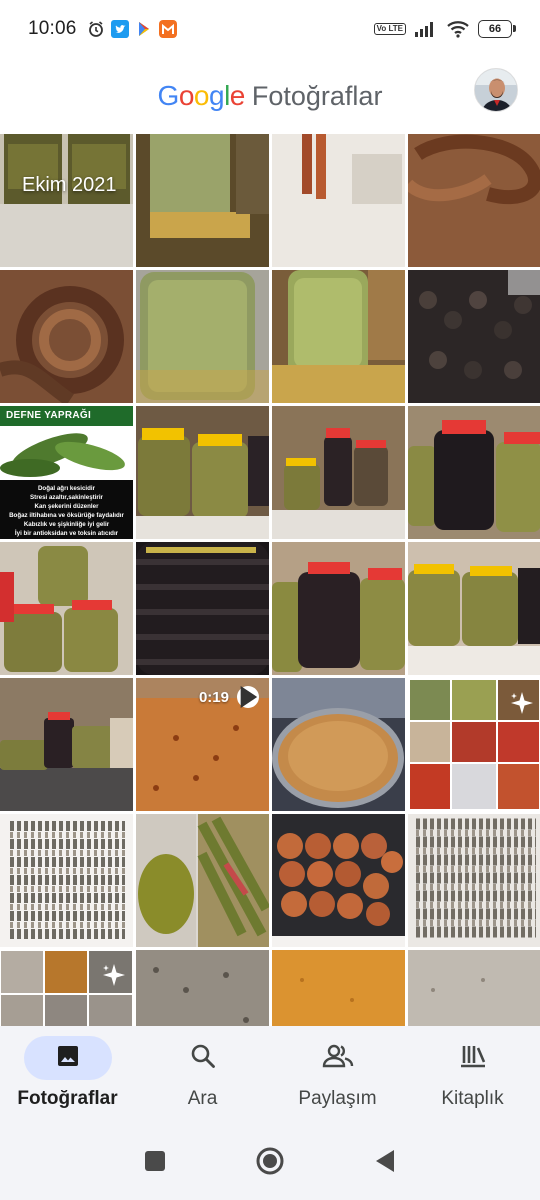 The image size is (540, 1200). What do you see at coordinates (67, 1098) in the screenshot?
I see `nav-photos-label: Fotoğraflar` at bounding box center [67, 1098].